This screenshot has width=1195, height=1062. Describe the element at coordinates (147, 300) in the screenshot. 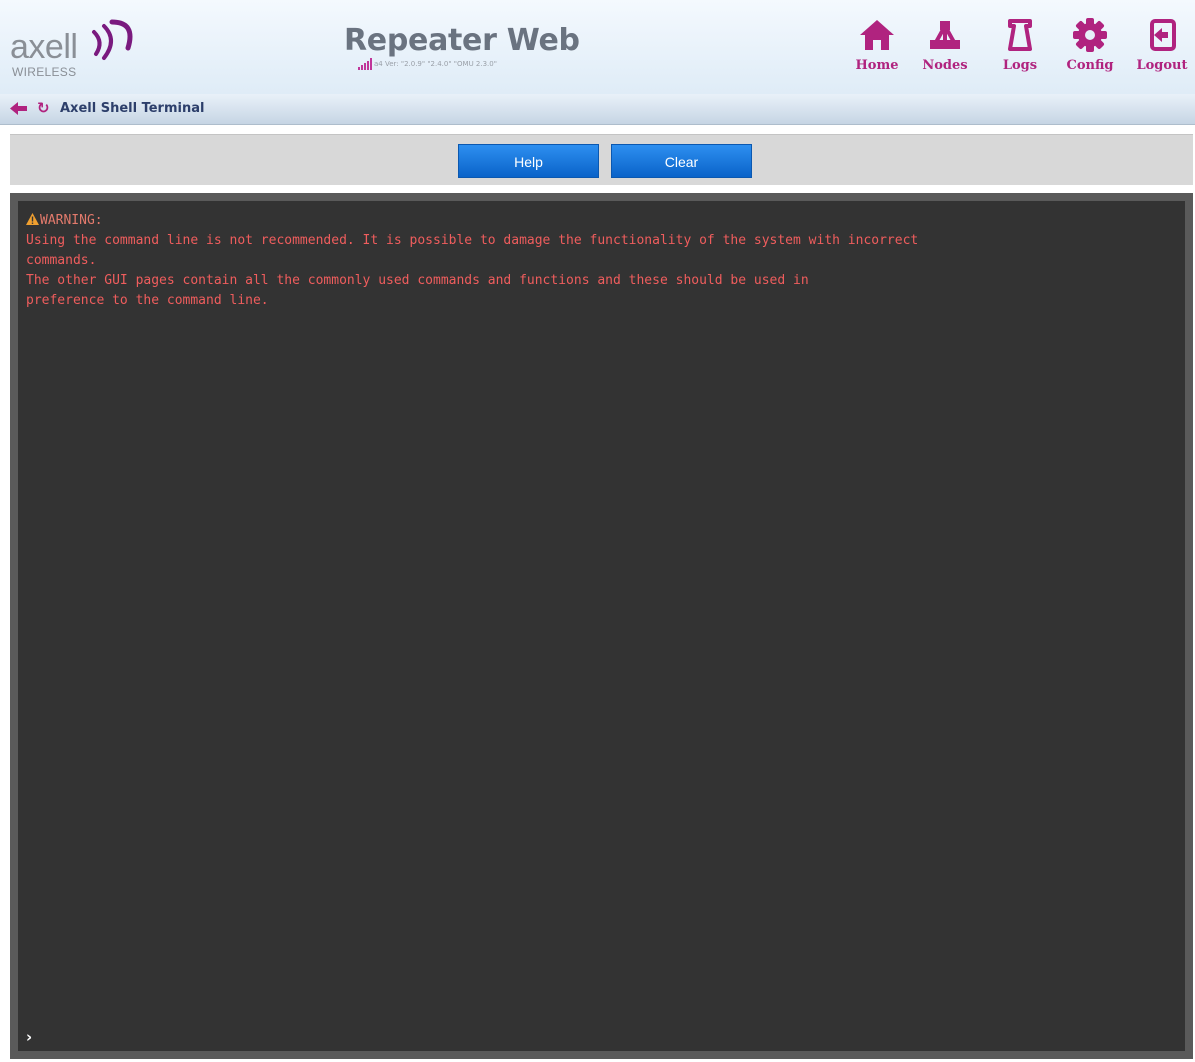

I see `terminal-line: preference to the command line.` at that location.